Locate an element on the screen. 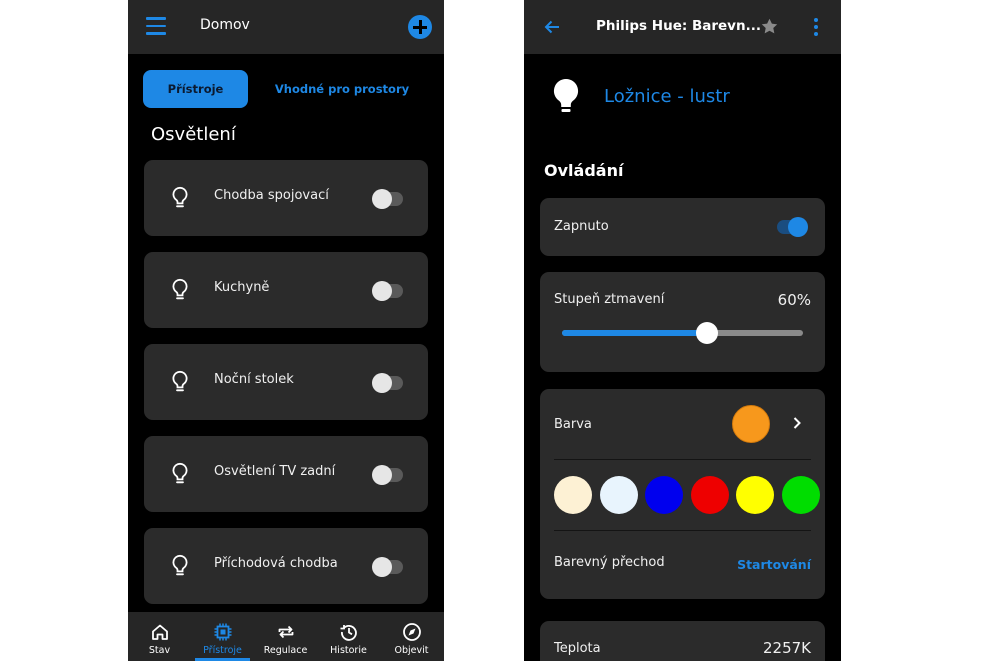  nav-item-pristroje: Přístroje is located at coordinates (222, 636).